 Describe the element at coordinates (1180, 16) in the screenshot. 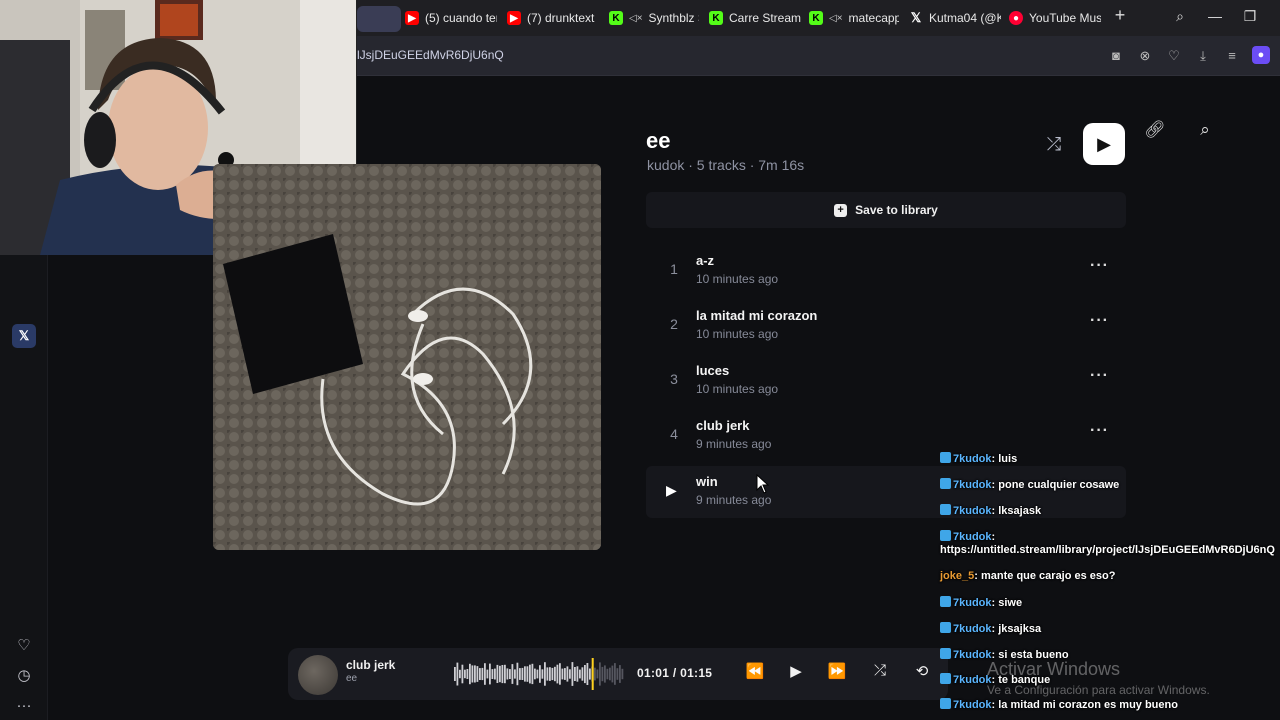

I see `search-tabs-icon: ⌕` at that location.